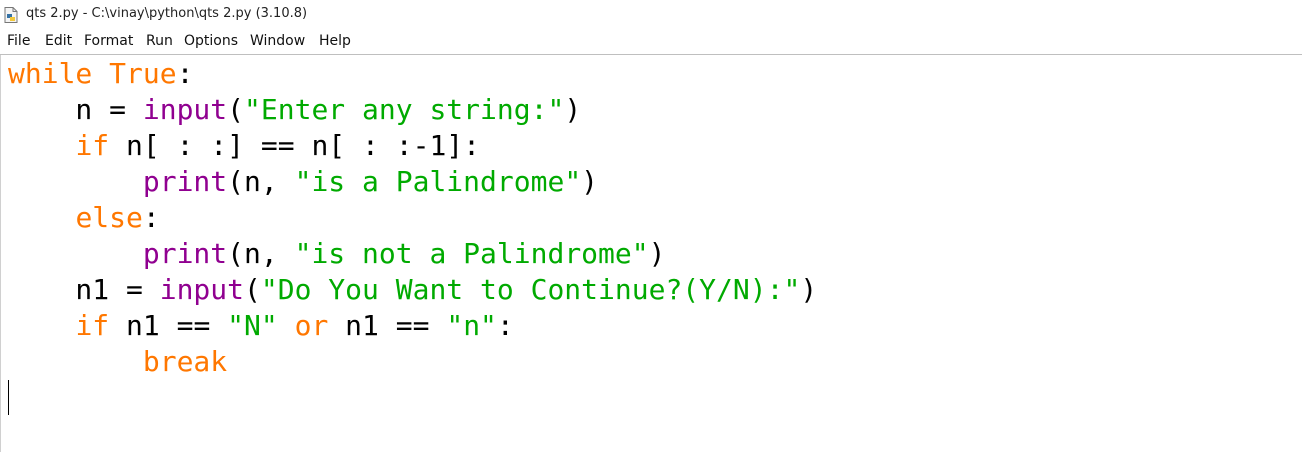  What do you see at coordinates (277, 41) in the screenshot?
I see `menu-window: Window` at bounding box center [277, 41].